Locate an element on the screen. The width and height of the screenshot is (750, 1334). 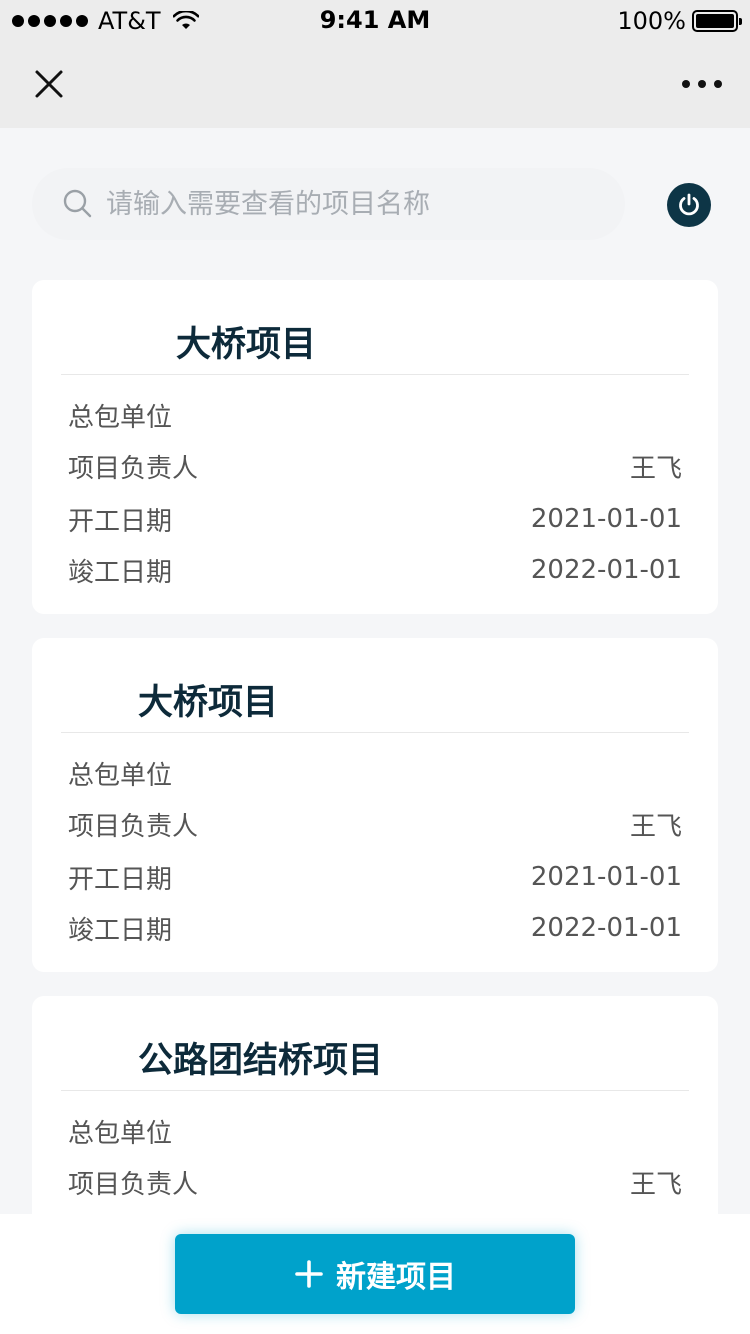
search-icon is located at coordinates (77, 203).